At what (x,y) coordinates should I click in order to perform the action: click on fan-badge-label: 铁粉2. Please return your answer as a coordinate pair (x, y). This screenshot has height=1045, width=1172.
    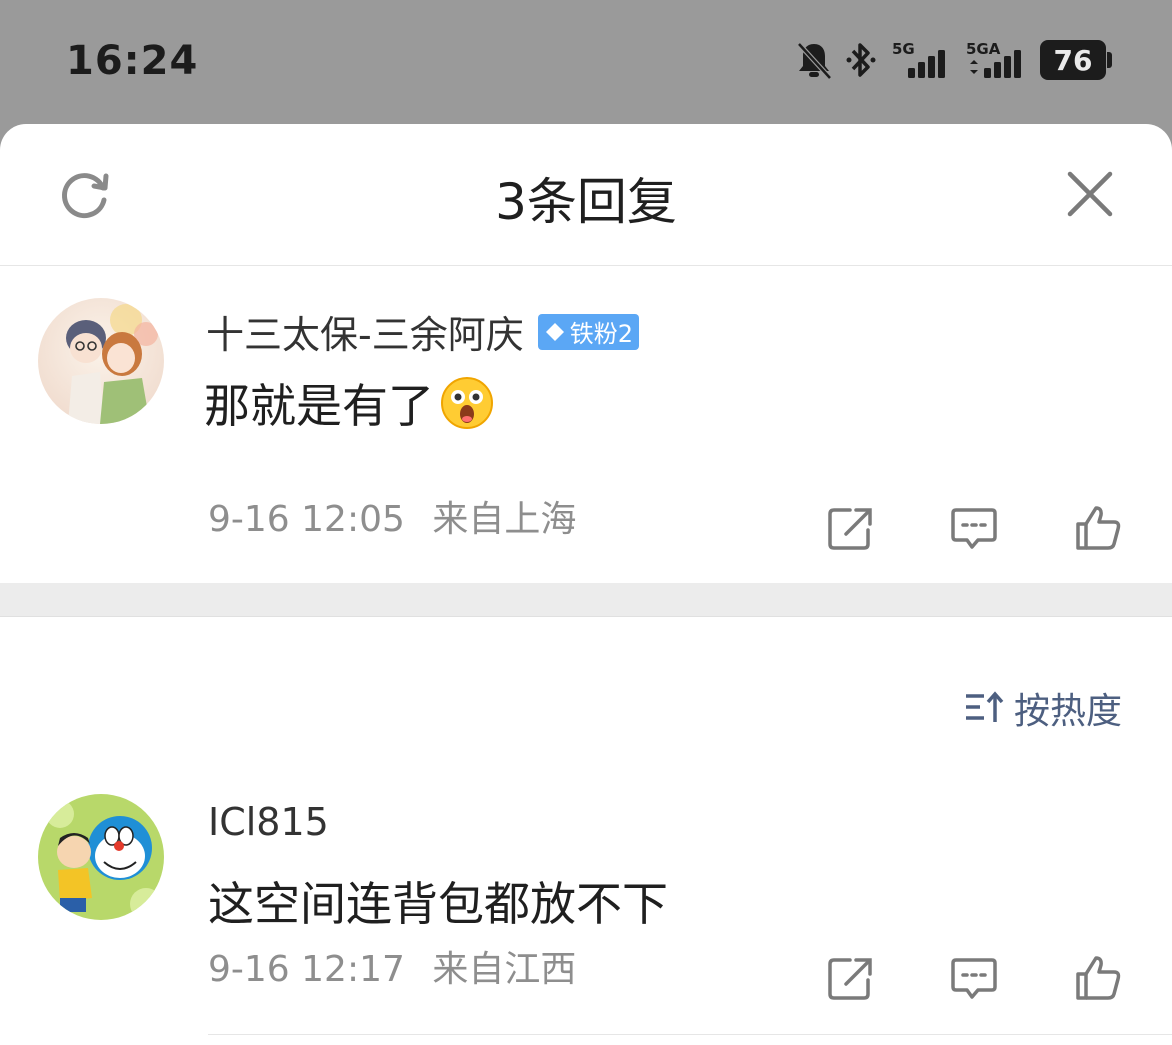
    Looking at the image, I should click on (601, 334).